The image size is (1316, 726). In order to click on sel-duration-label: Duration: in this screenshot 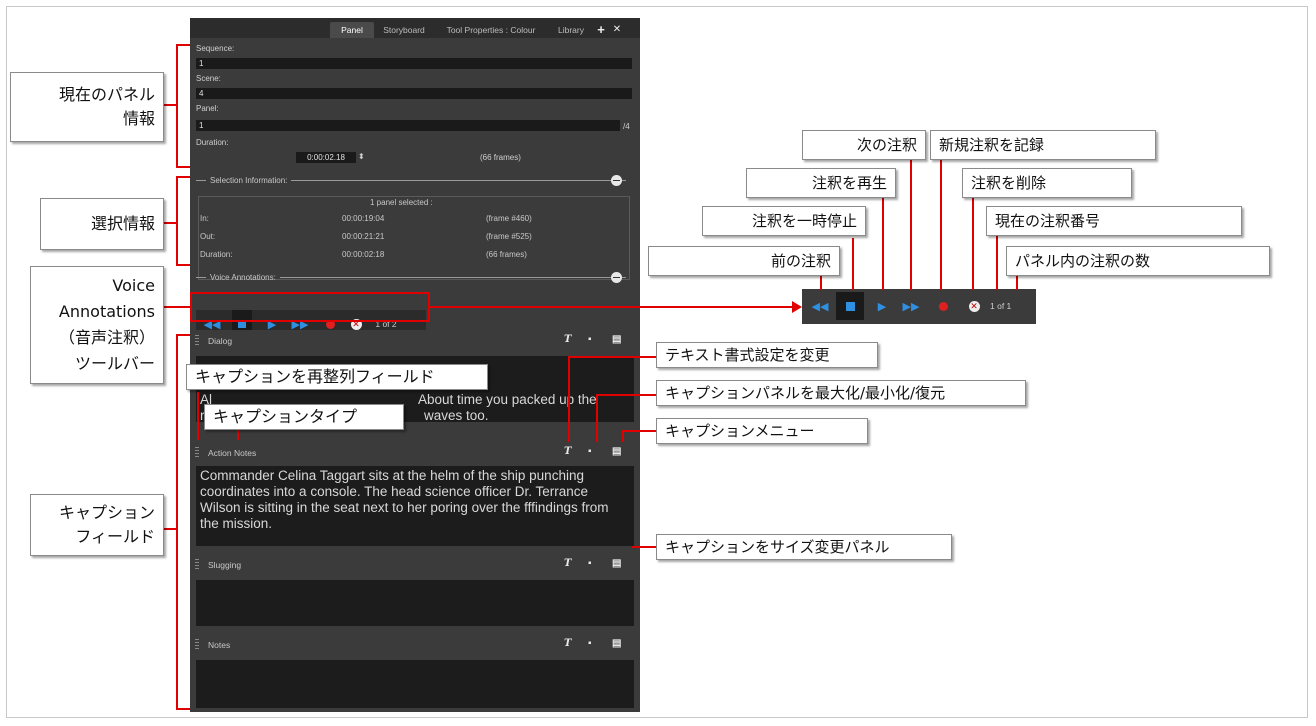, I will do `click(216, 254)`.